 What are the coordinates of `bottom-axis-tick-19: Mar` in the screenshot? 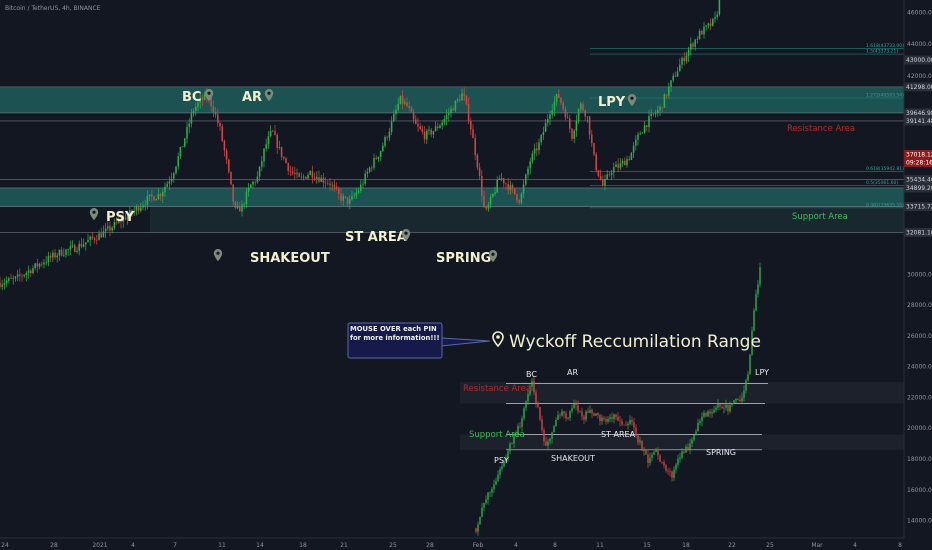 It's located at (817, 545).